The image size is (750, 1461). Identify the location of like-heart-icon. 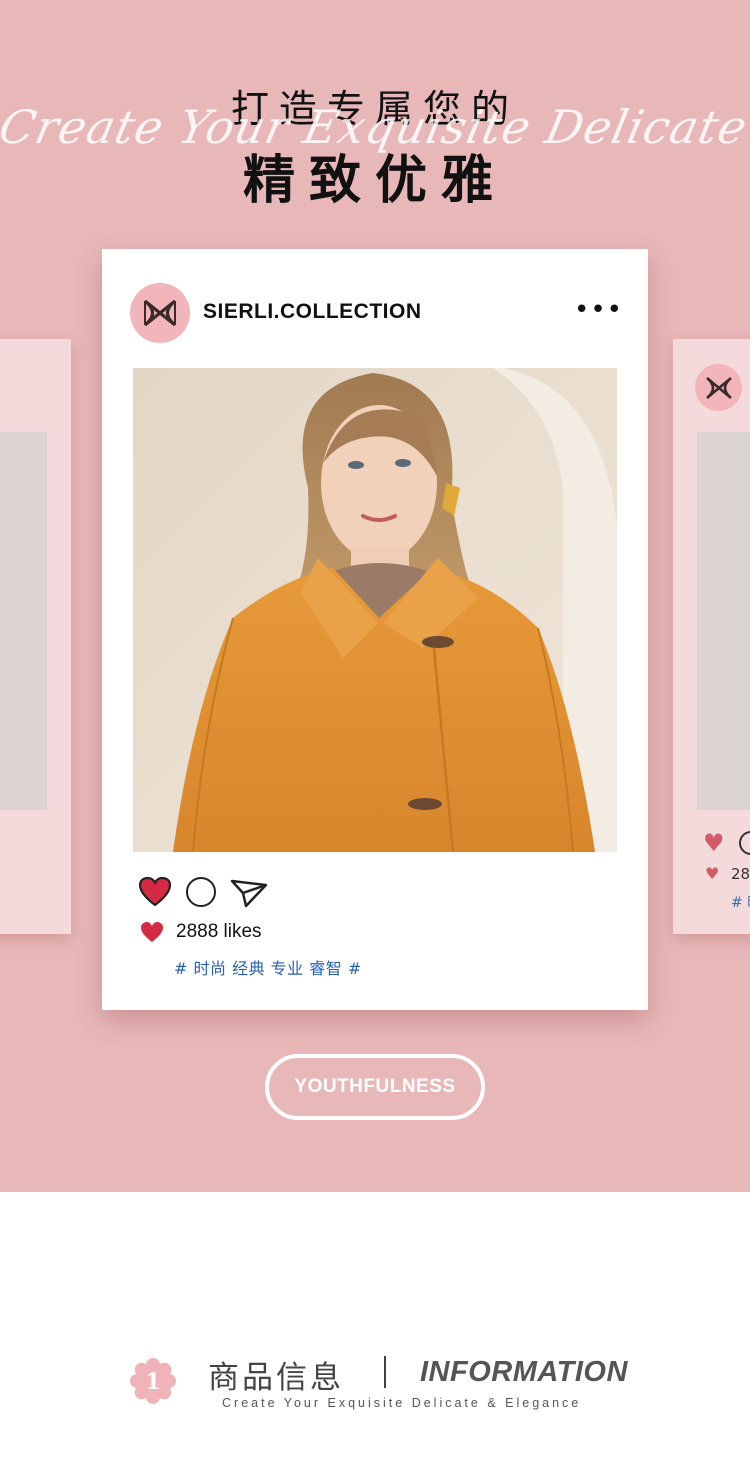
(155, 892).